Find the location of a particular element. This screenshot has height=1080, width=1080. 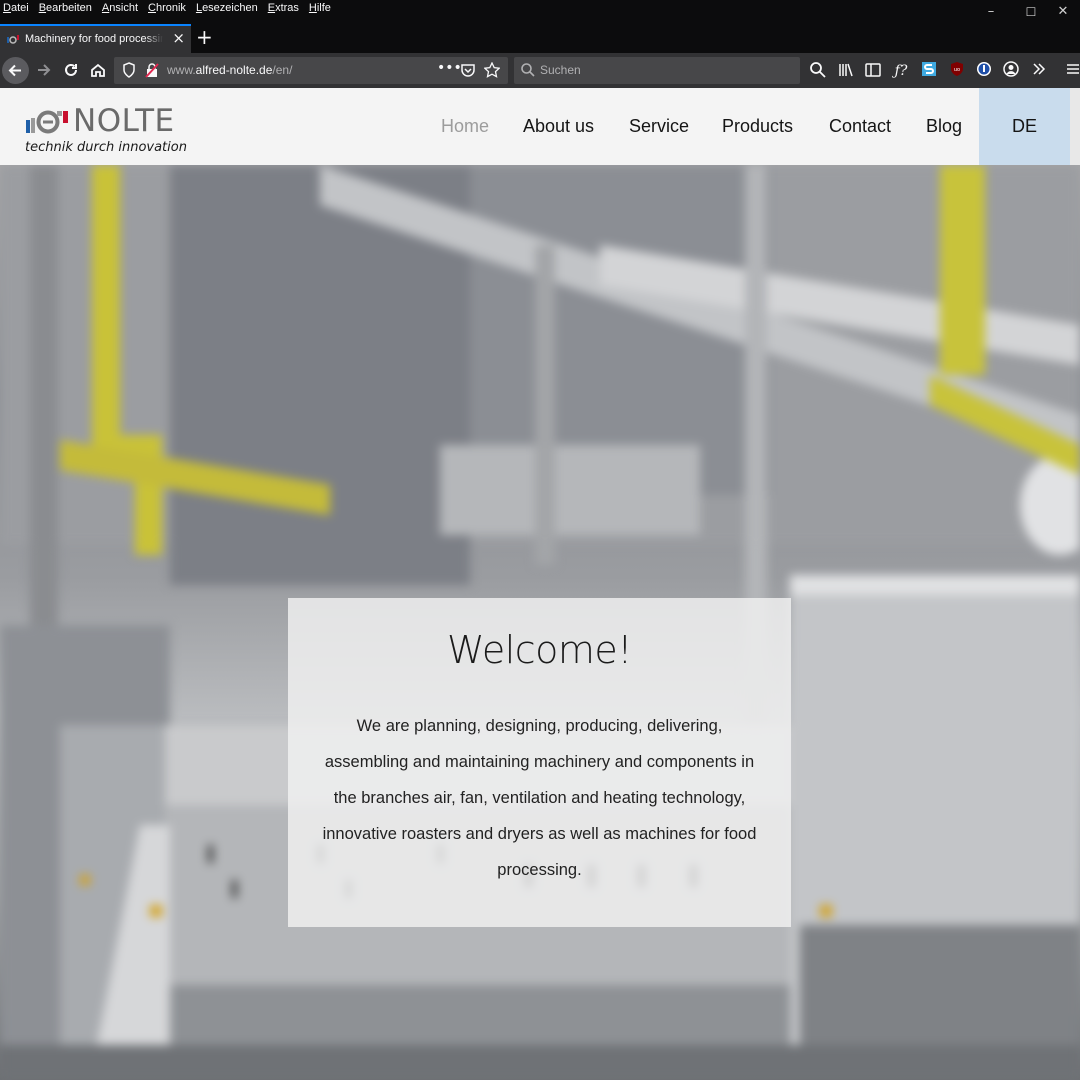

library-icon is located at coordinates (846, 71).